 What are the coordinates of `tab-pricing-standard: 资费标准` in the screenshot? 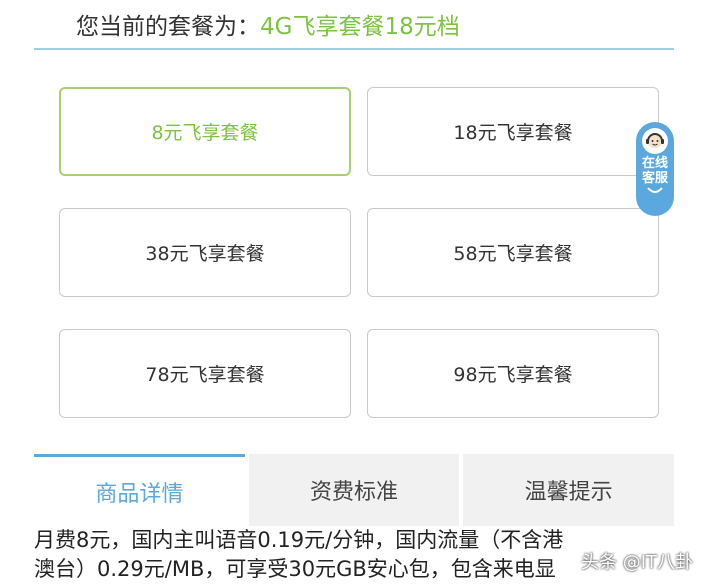 It's located at (352, 490).